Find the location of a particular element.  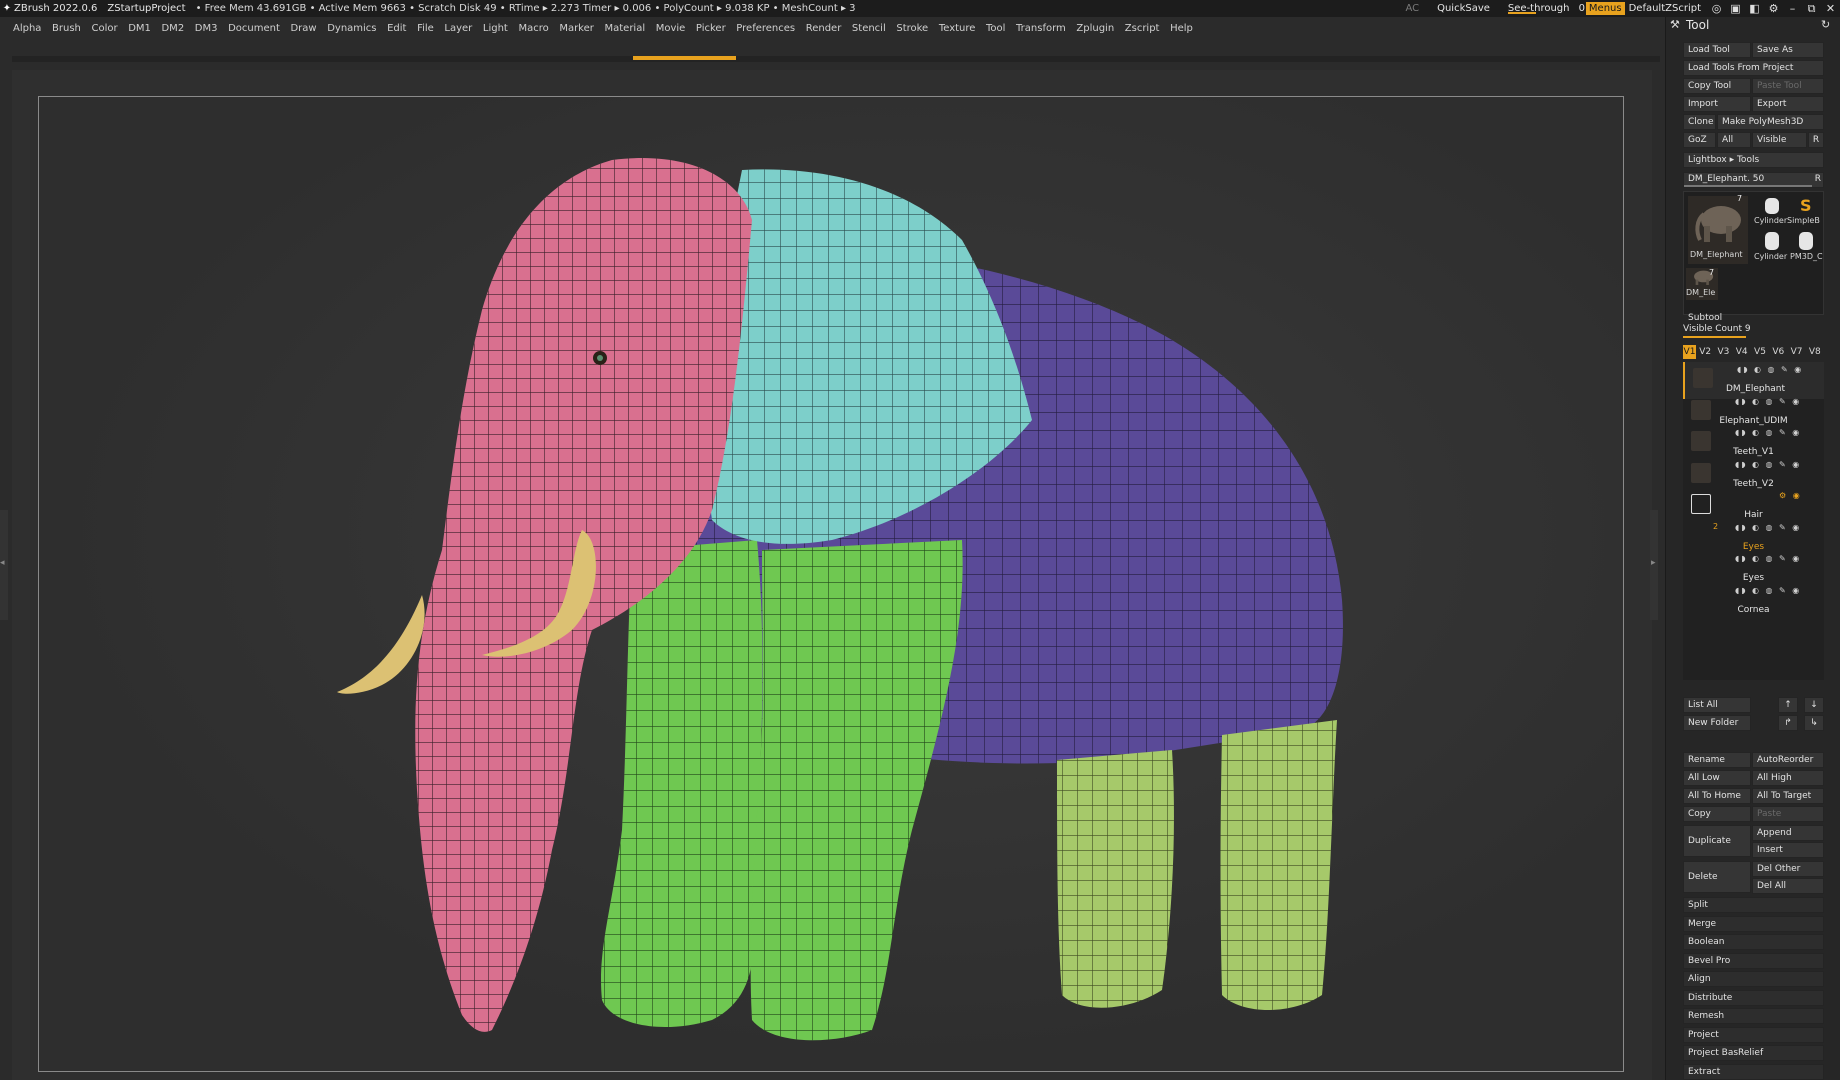

goz-visible-button: Visible is located at coordinates (1779, 140).